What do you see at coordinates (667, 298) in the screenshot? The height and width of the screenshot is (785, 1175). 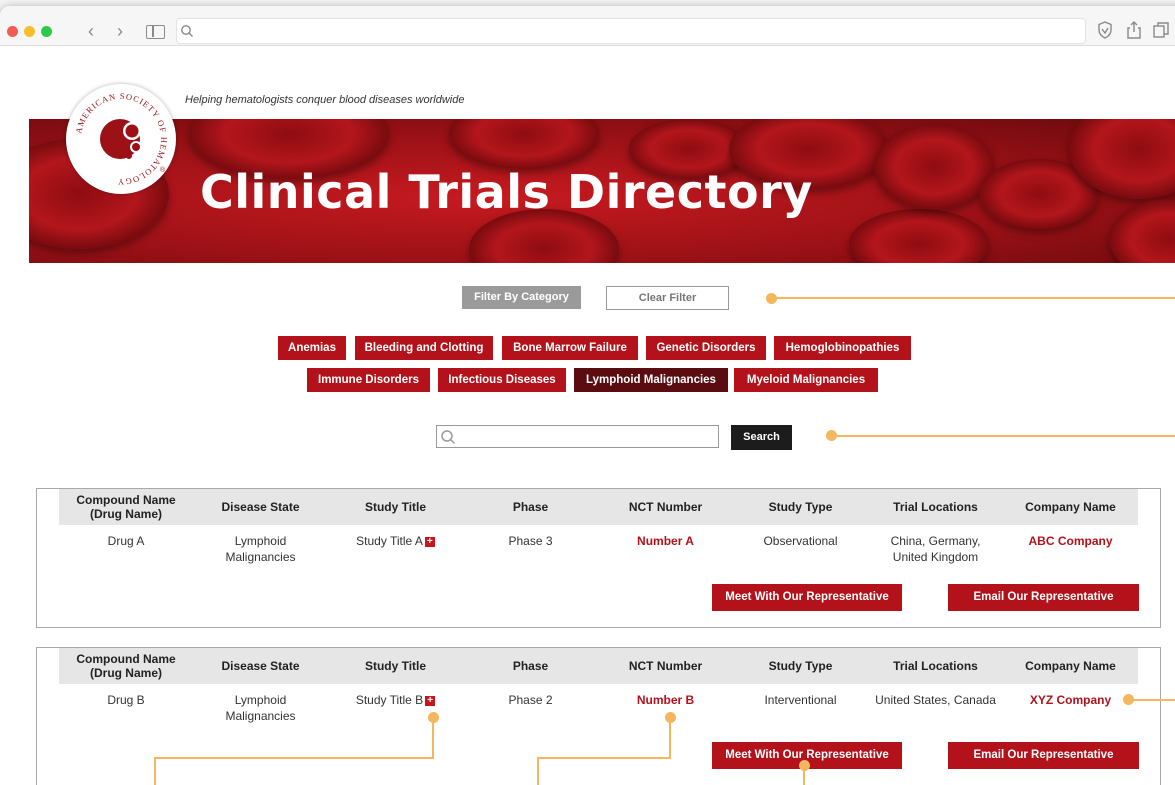 I see `clear-filter-button: Clear Filter` at bounding box center [667, 298].